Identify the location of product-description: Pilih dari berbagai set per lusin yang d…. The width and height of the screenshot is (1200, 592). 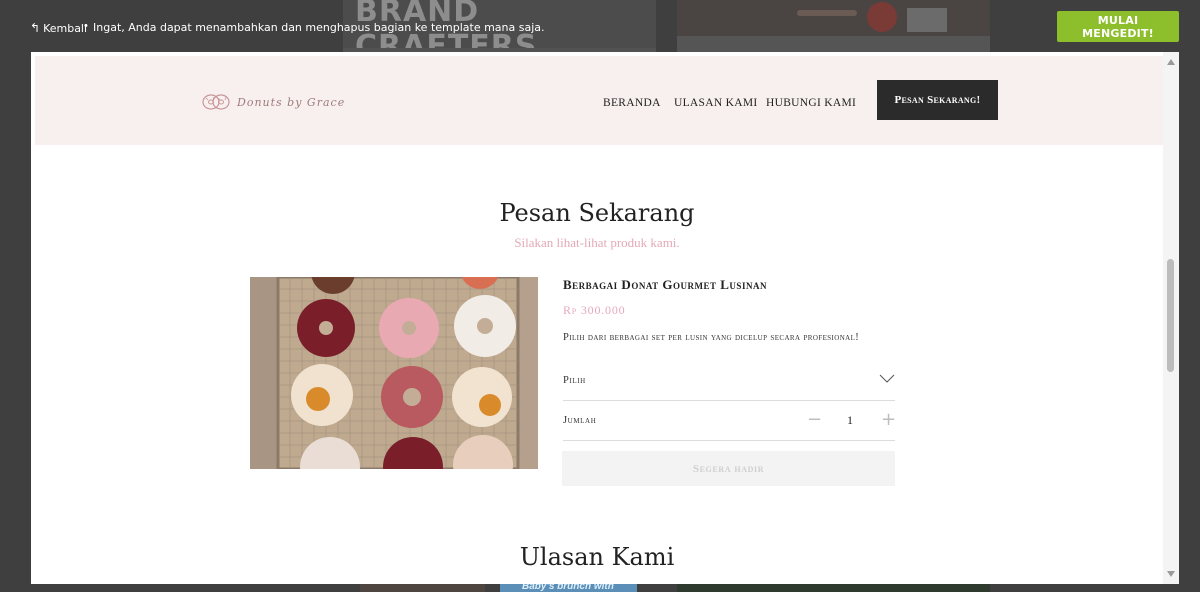
(711, 337).